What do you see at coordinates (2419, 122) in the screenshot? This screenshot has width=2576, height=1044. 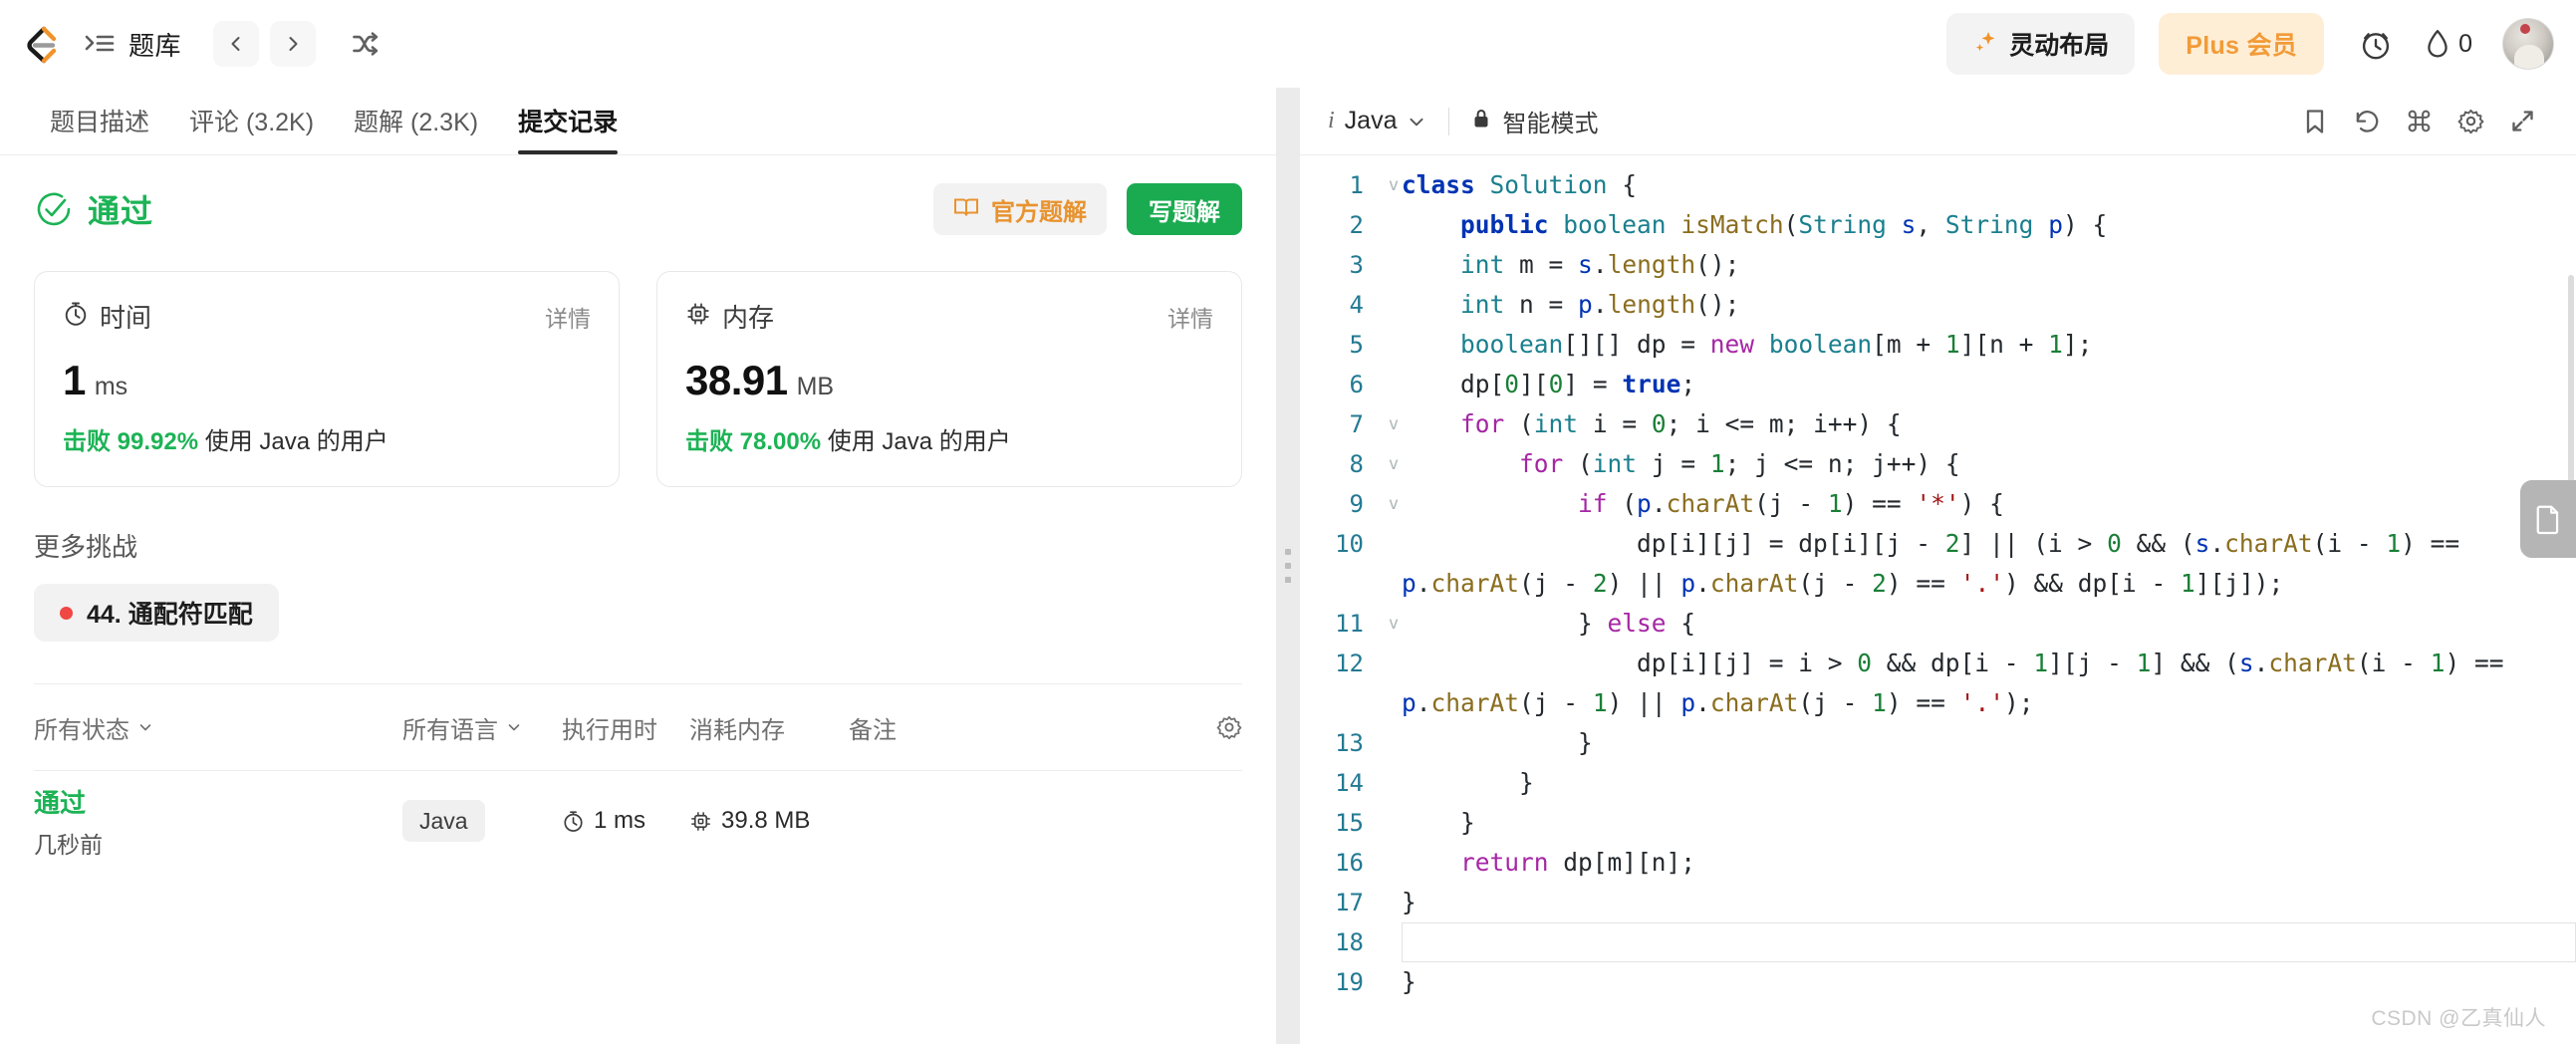 I see `shortcuts-button` at bounding box center [2419, 122].